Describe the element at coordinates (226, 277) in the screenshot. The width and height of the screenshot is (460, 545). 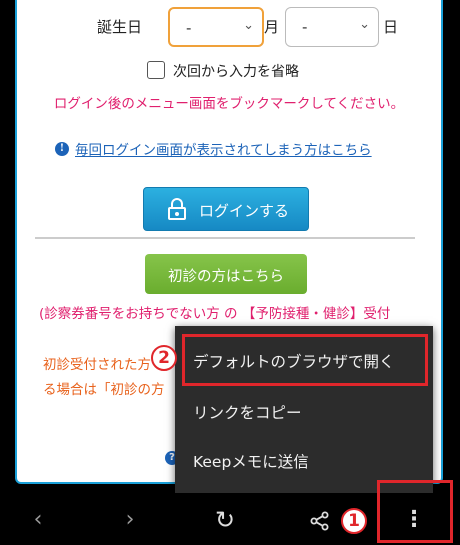
I see `first-visit-button-label: 初診の方はこちら` at that location.